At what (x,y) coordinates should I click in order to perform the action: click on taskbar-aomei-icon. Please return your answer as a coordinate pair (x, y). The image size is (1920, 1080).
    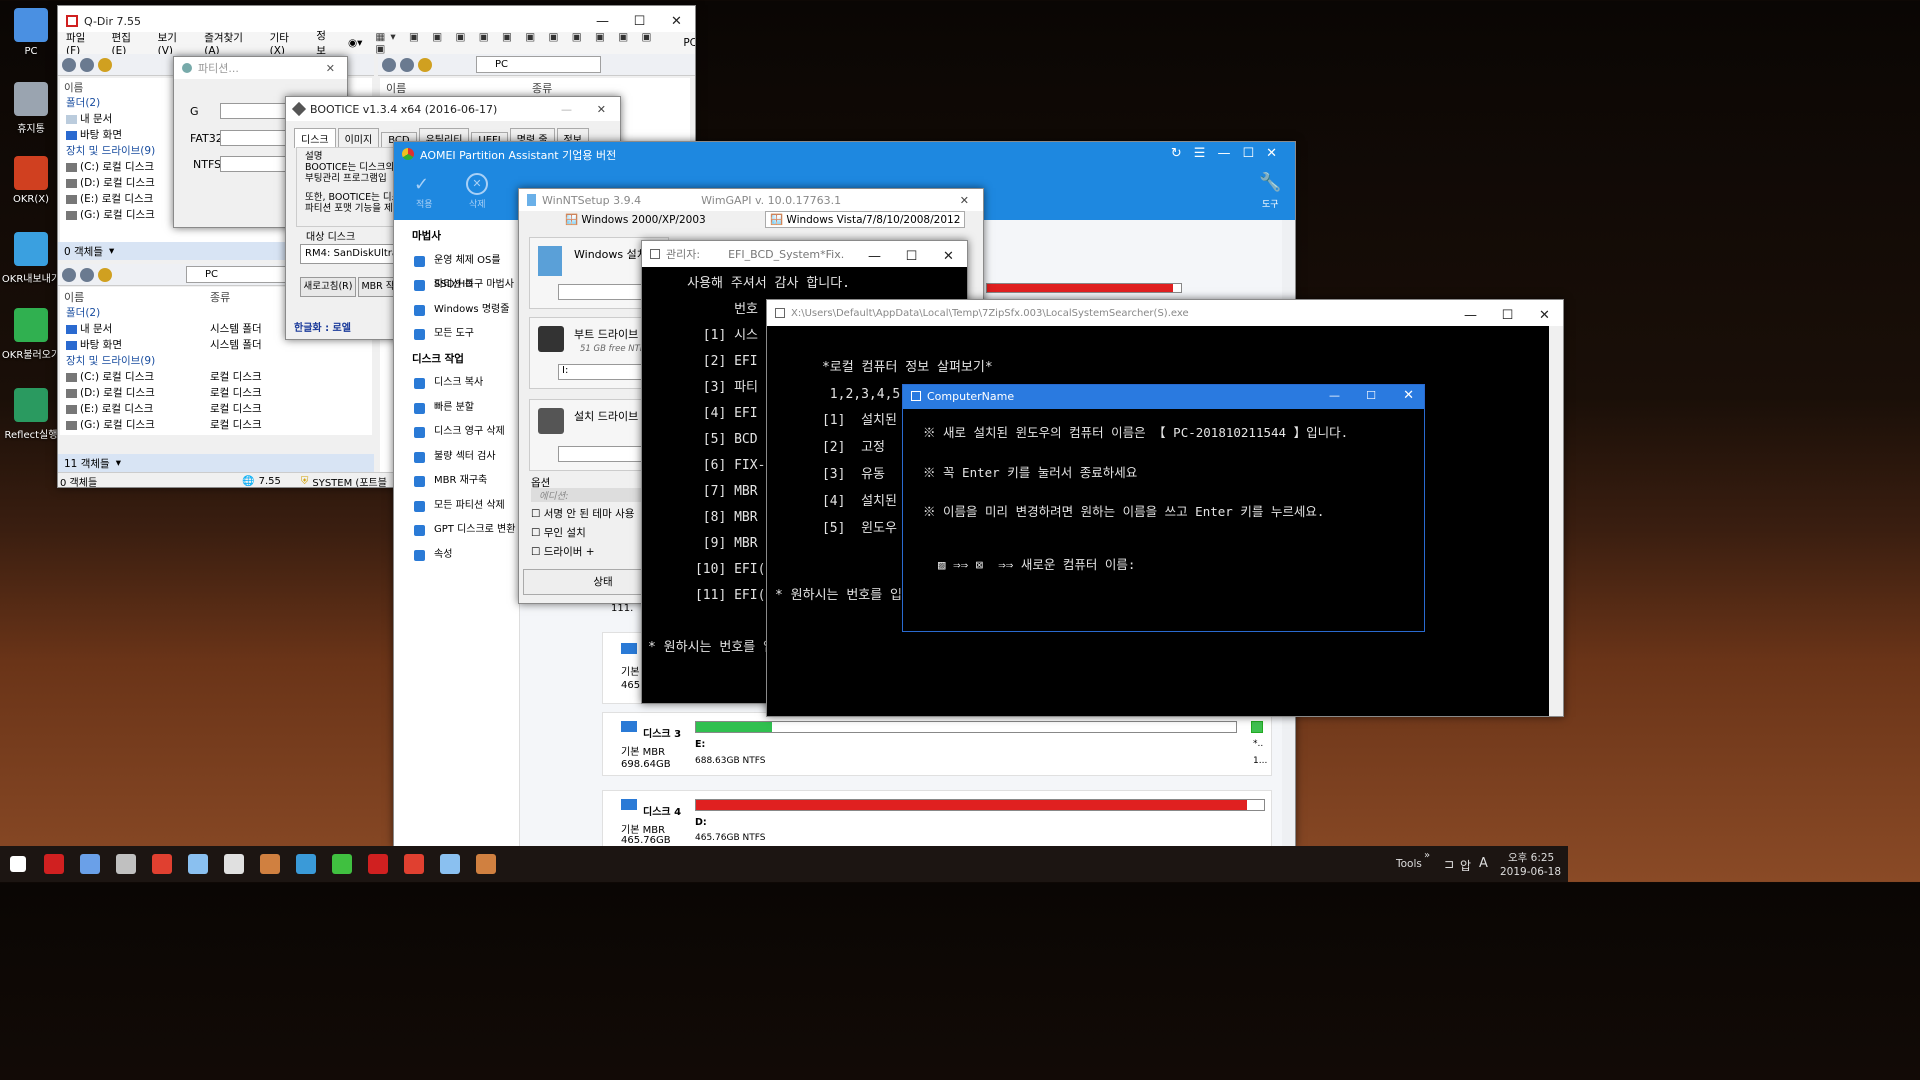
    Looking at the image, I should click on (162, 864).